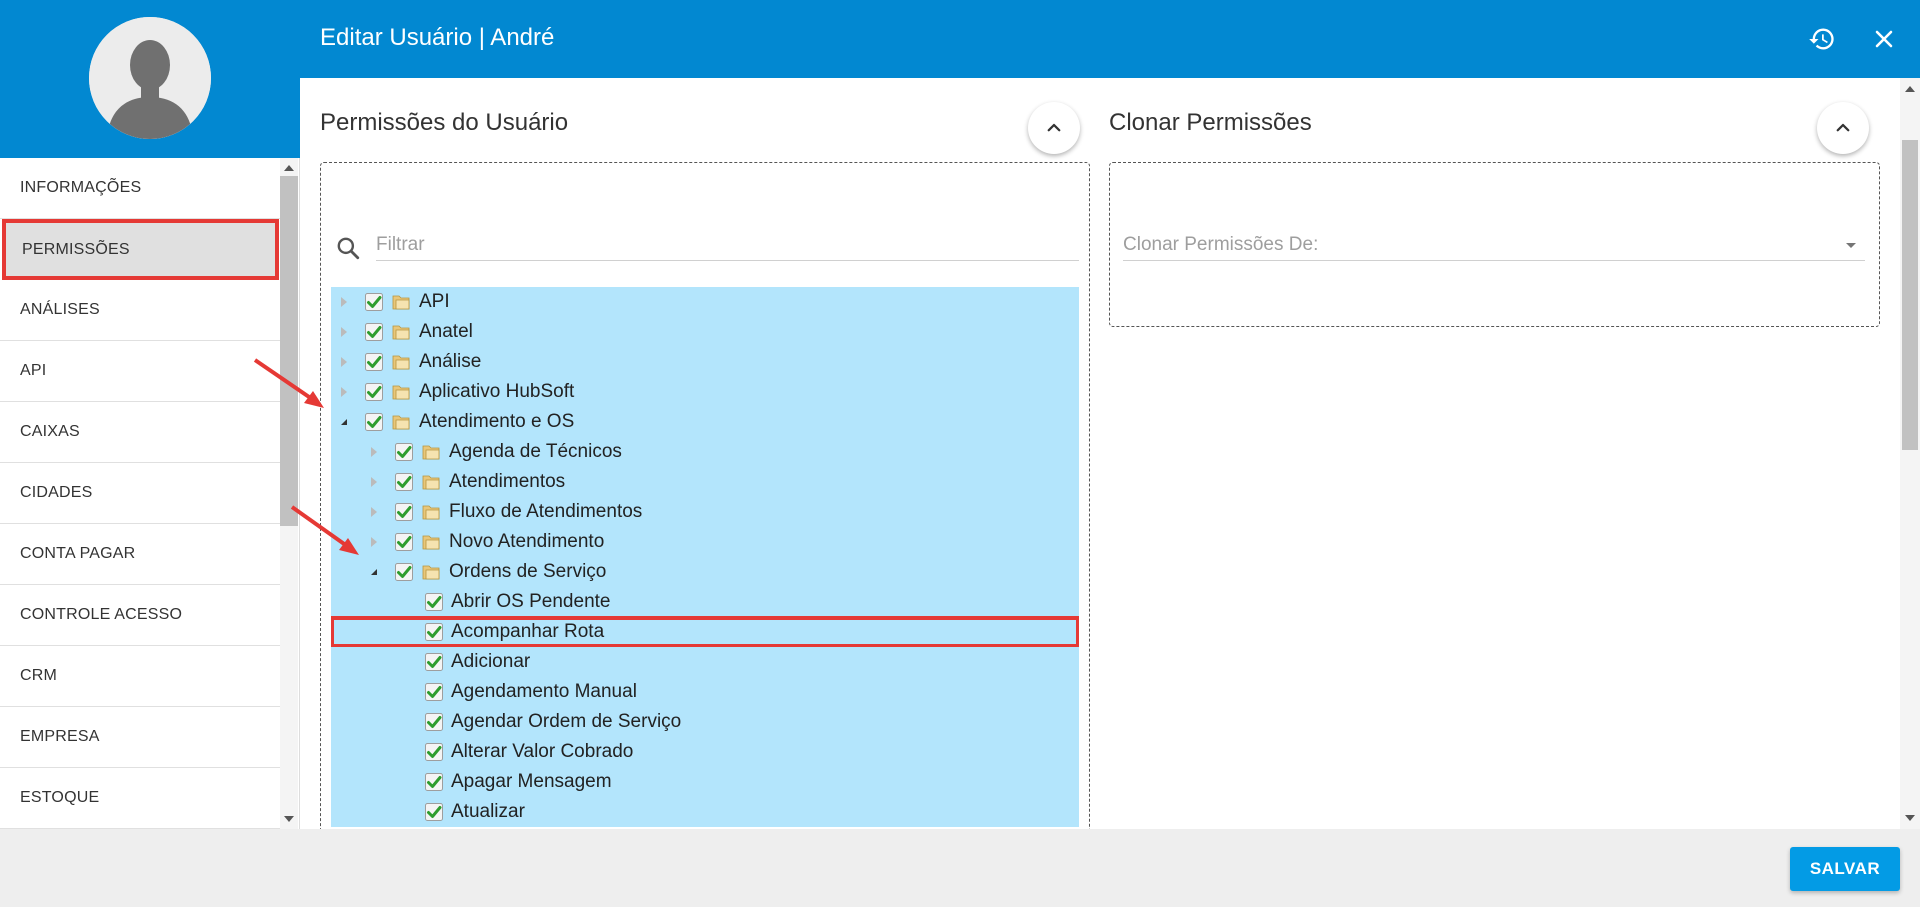  What do you see at coordinates (50, 431) in the screenshot?
I see `sidebar-item-label: CAIXAS` at bounding box center [50, 431].